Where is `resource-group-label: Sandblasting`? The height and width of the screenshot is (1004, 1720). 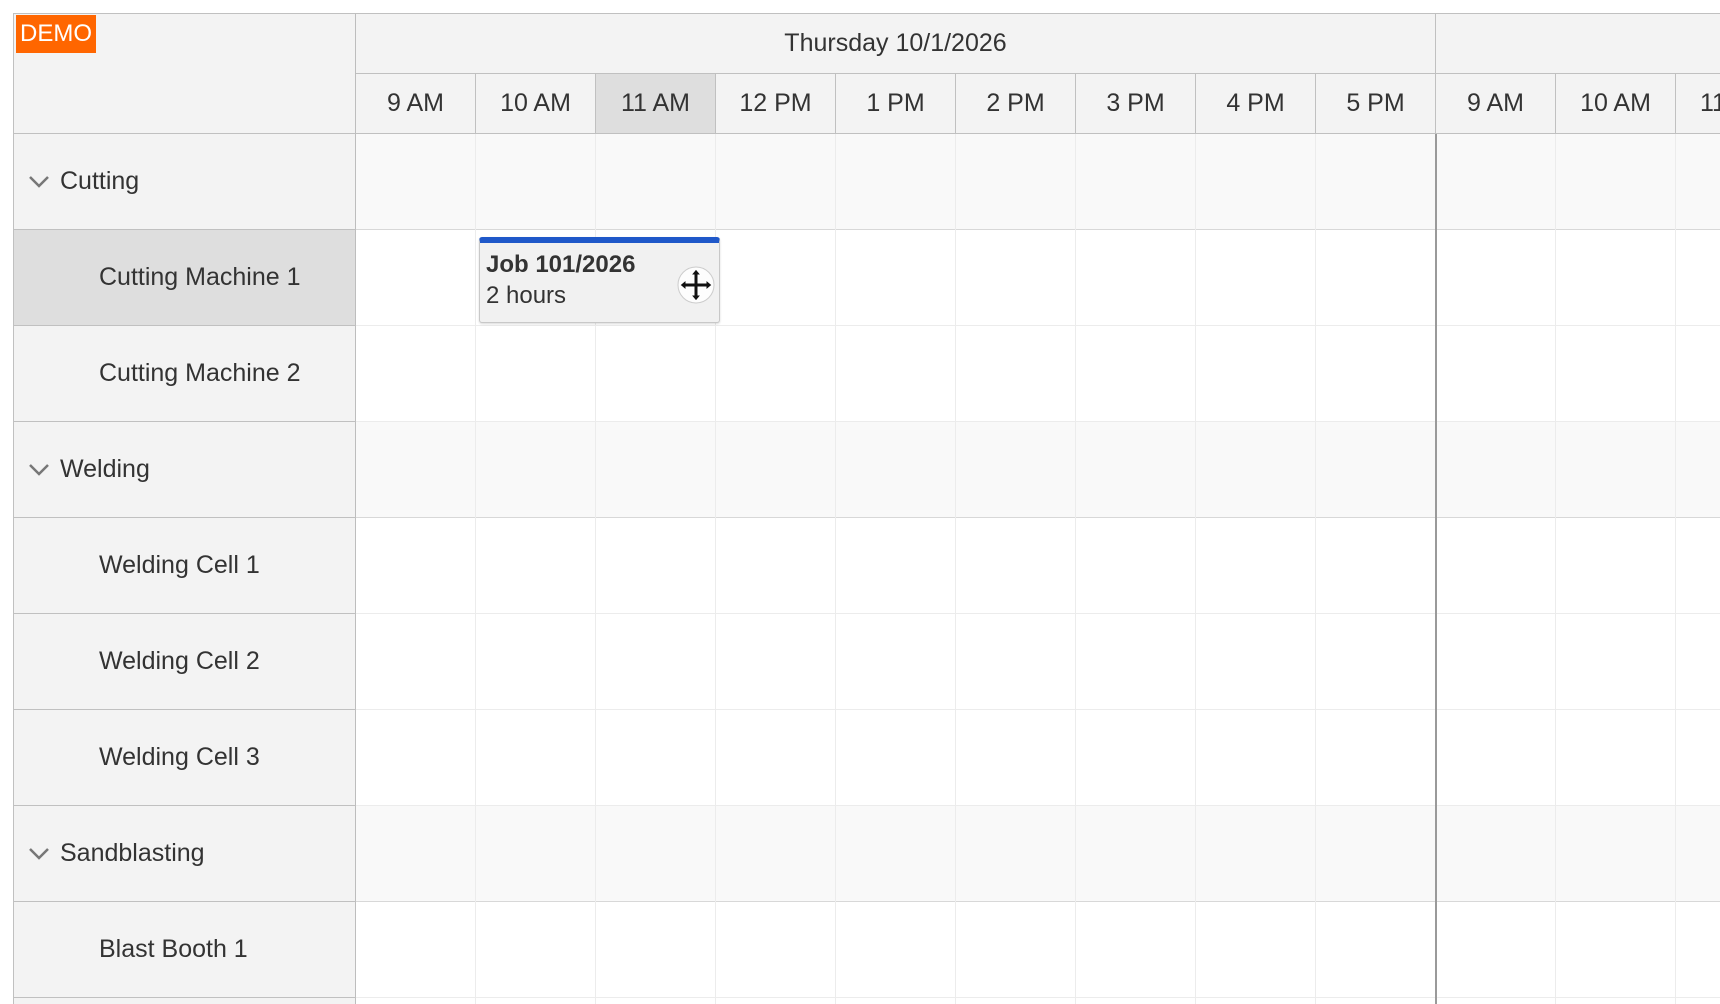
resource-group-label: Sandblasting is located at coordinates (132, 853).